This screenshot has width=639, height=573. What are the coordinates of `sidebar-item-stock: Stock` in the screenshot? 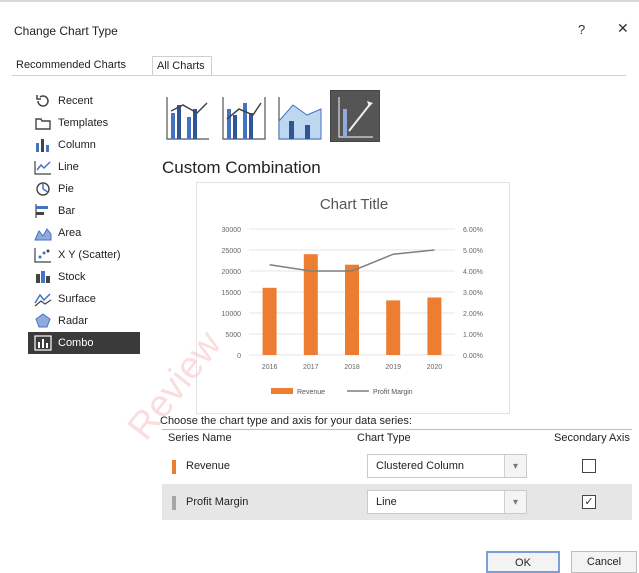 It's located at (84, 277).